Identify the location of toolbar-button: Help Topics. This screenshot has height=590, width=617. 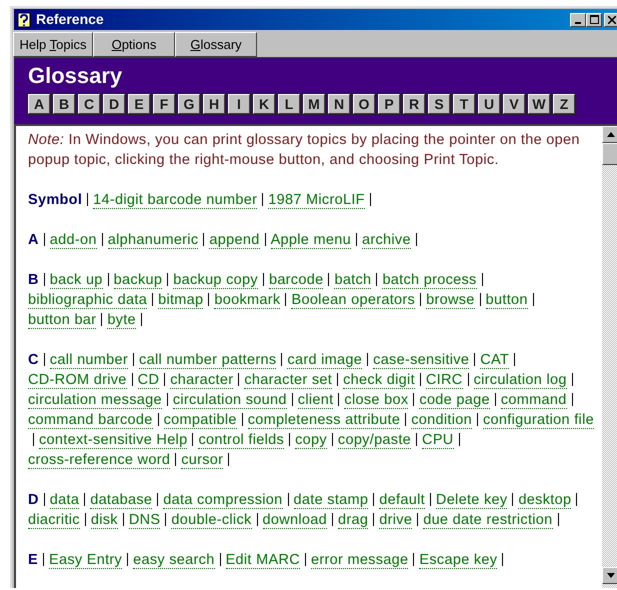
(53, 44).